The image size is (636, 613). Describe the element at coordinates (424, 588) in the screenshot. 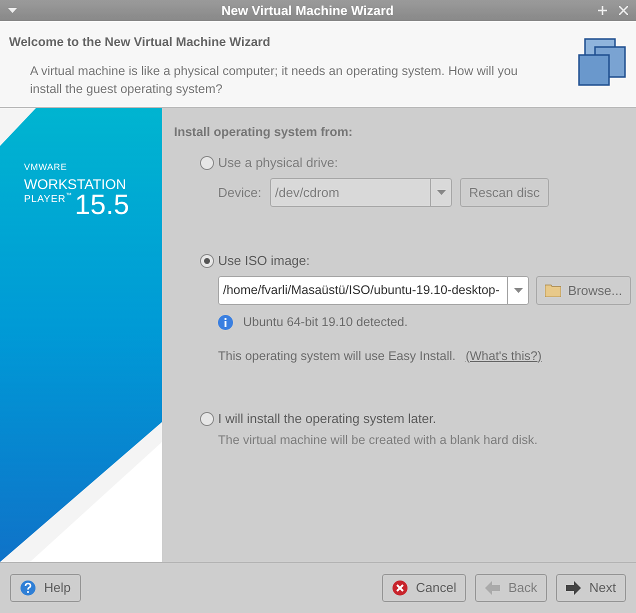

I see `cancel-button: Cancel` at that location.